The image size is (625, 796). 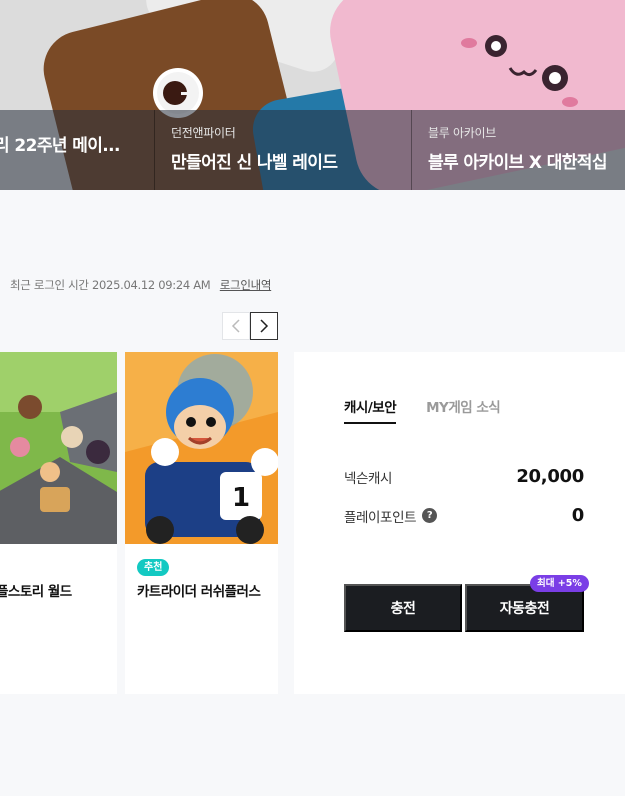 What do you see at coordinates (368, 478) in the screenshot?
I see `nexon-cash-label: 넥슨캐시` at bounding box center [368, 478].